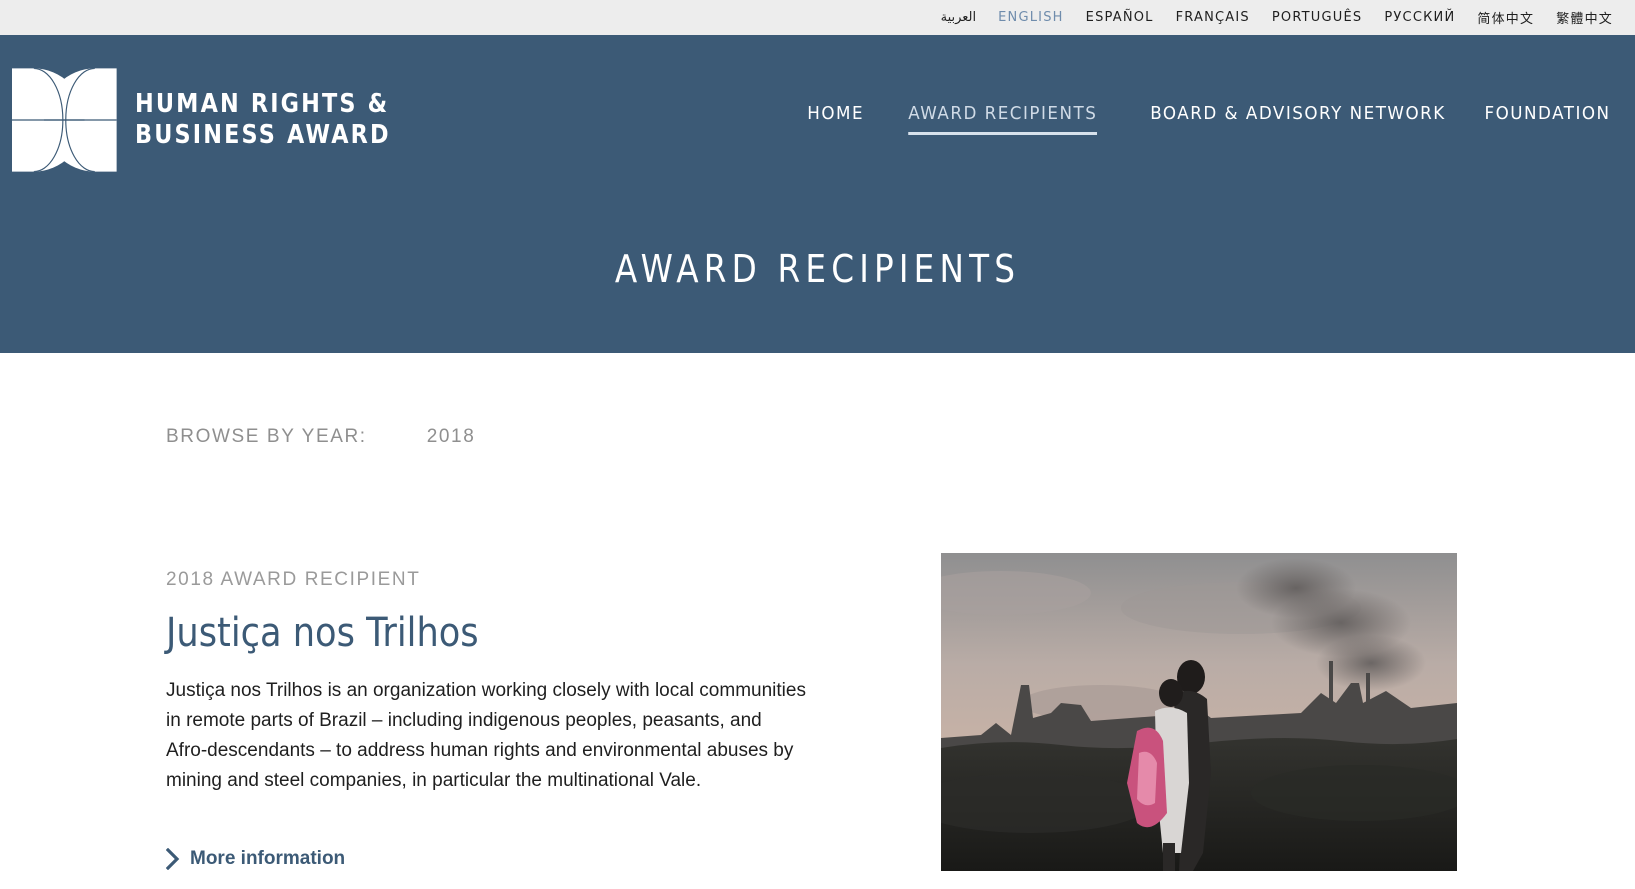  I want to click on lang-simplified-chinese: 简体中文, so click(1505, 17).